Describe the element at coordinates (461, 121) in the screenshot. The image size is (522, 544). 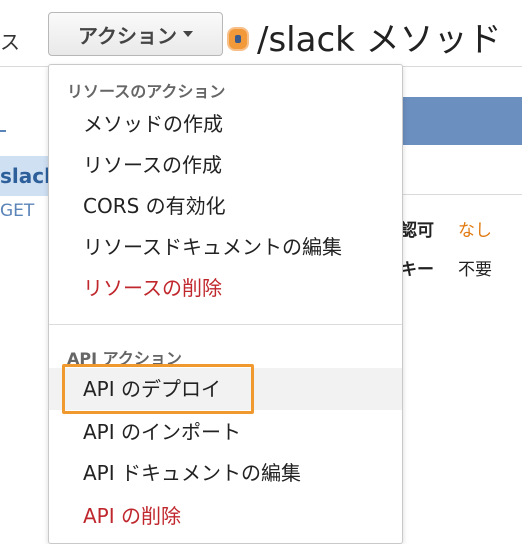
I see `method-execution-header` at that location.